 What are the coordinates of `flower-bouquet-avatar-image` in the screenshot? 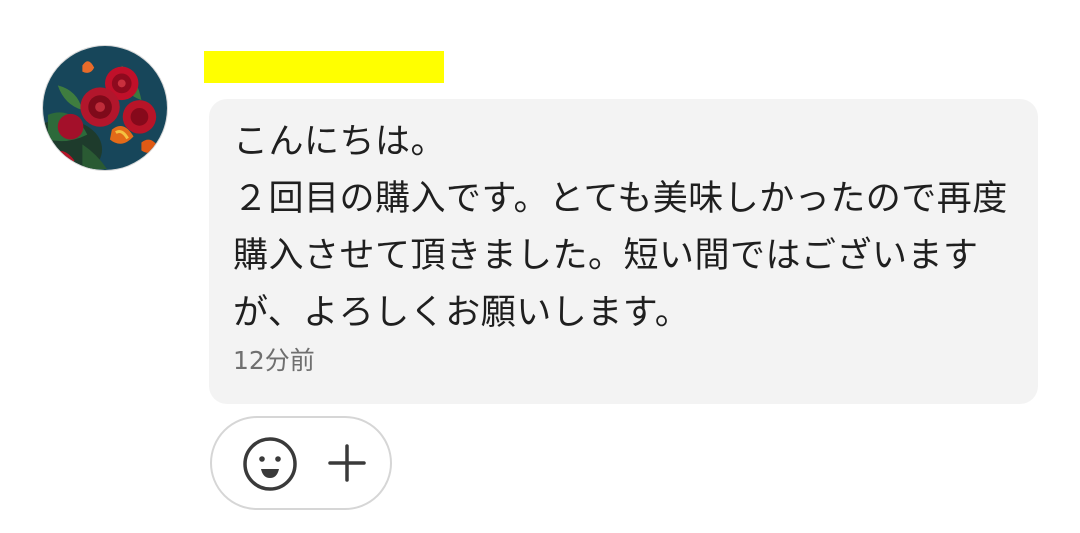 It's located at (105, 108).